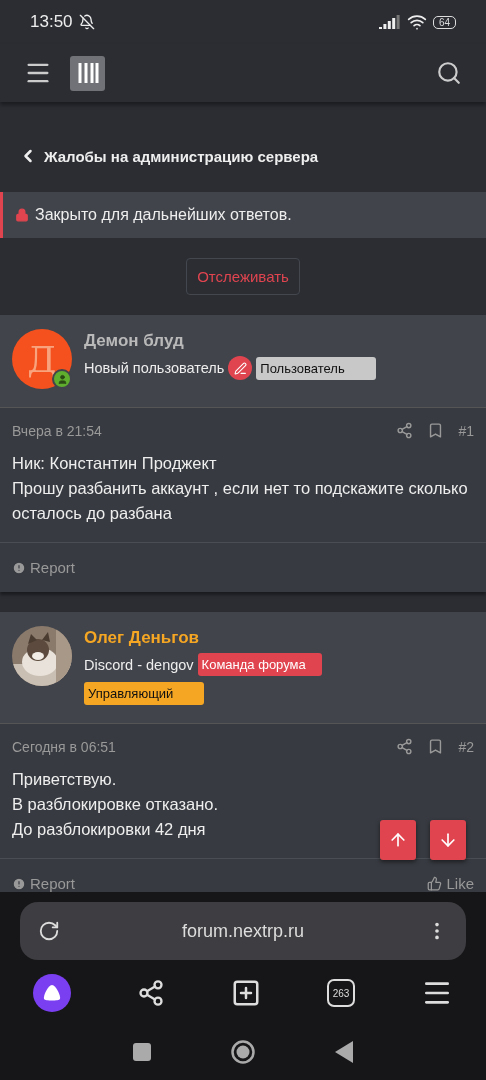  I want to click on address-bar: forum.nextrp.ru, so click(243, 931).